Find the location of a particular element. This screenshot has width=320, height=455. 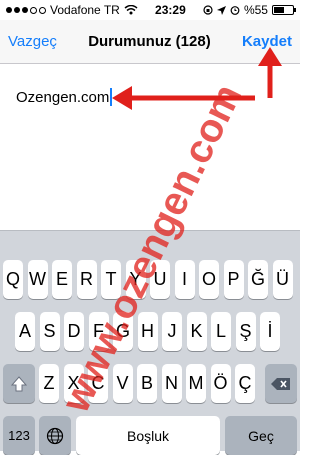

key-x: X is located at coordinates (73, 383).